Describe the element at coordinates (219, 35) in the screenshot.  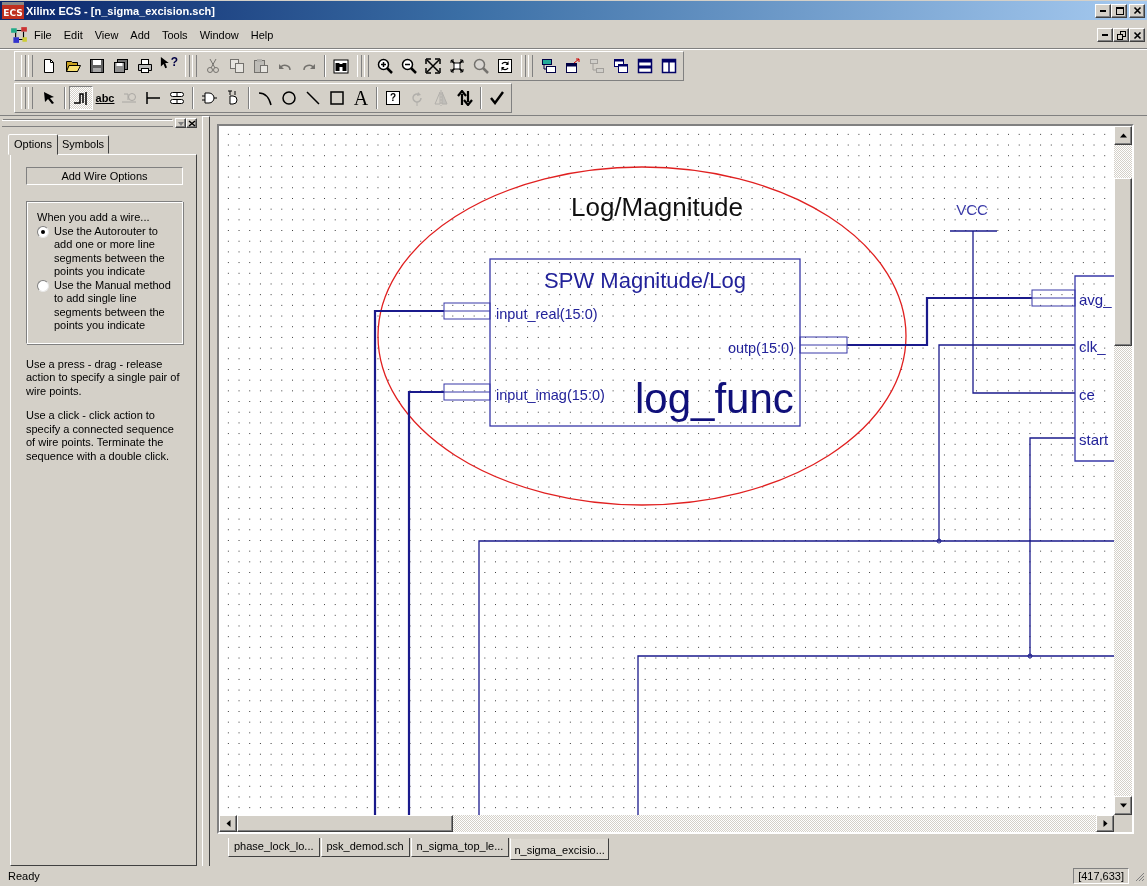
I see `menu-item: Window` at that location.